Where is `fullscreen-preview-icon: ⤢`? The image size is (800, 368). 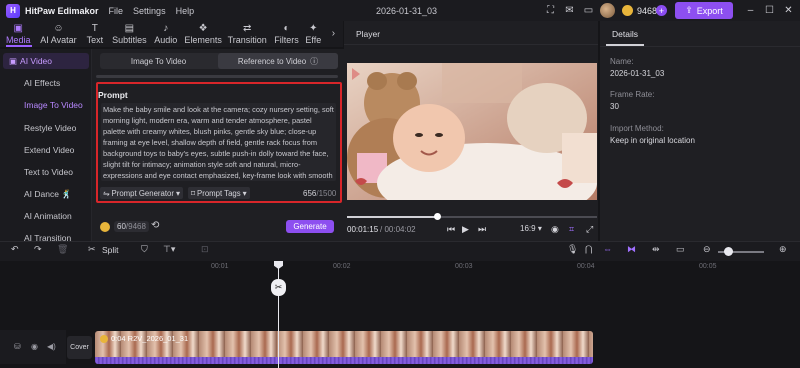 fullscreen-preview-icon: ⤢ is located at coordinates (589, 229).